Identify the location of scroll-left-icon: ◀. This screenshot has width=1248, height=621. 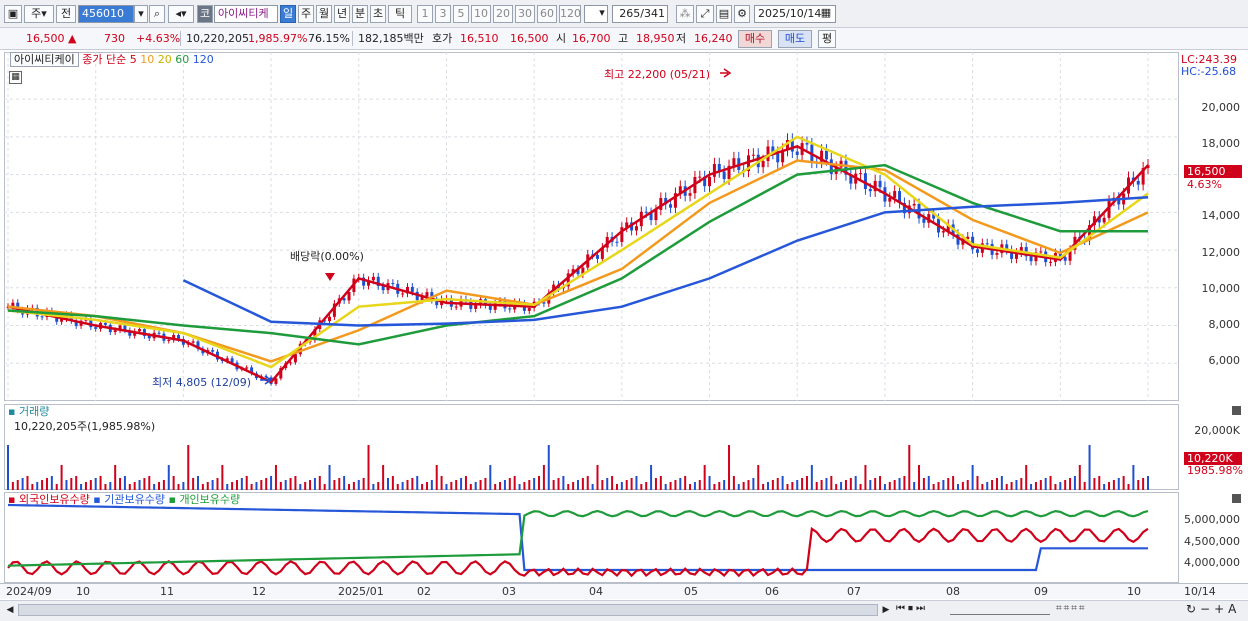
(10, 610).